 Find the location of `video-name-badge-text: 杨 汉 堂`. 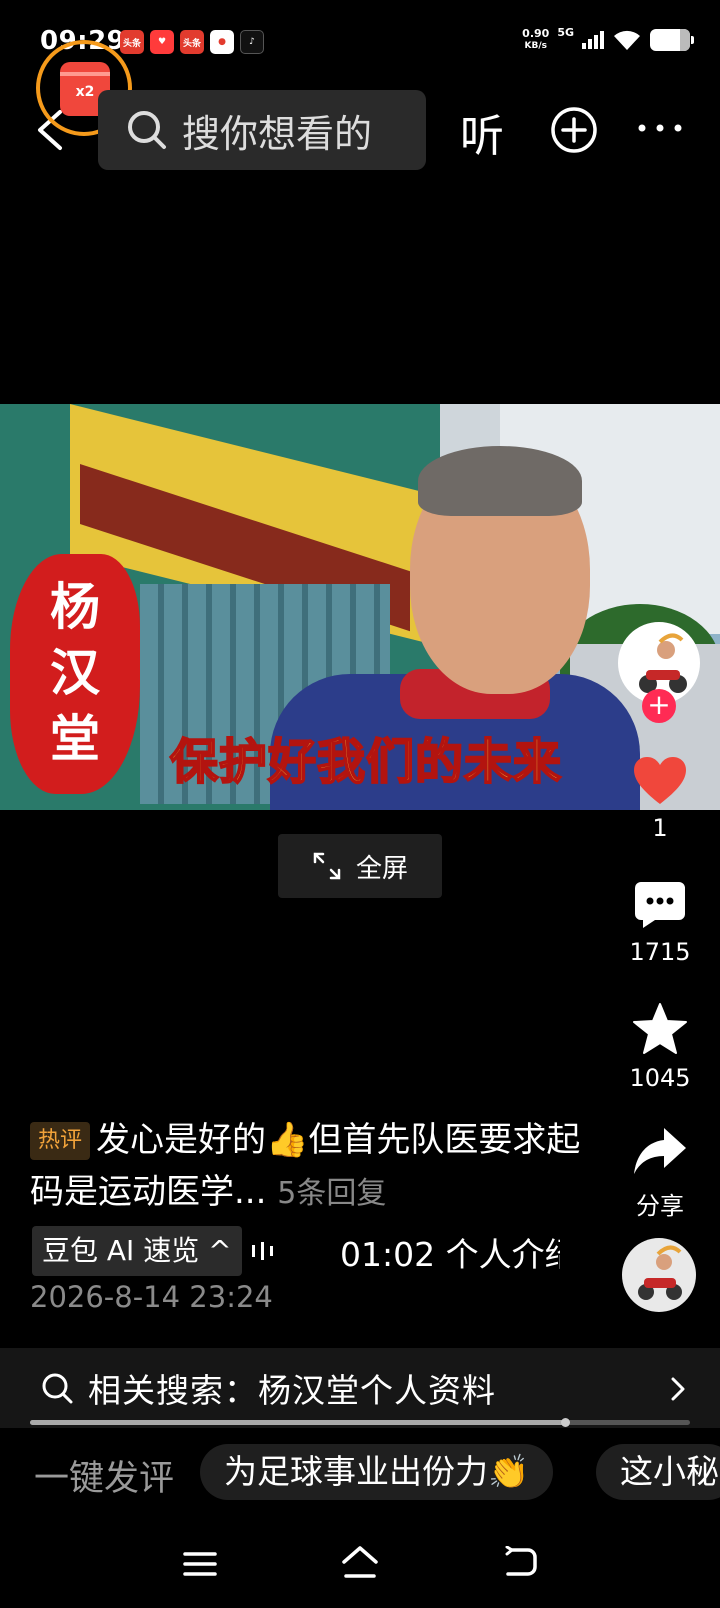

video-name-badge-text: 杨 汉 堂 is located at coordinates (75, 673).